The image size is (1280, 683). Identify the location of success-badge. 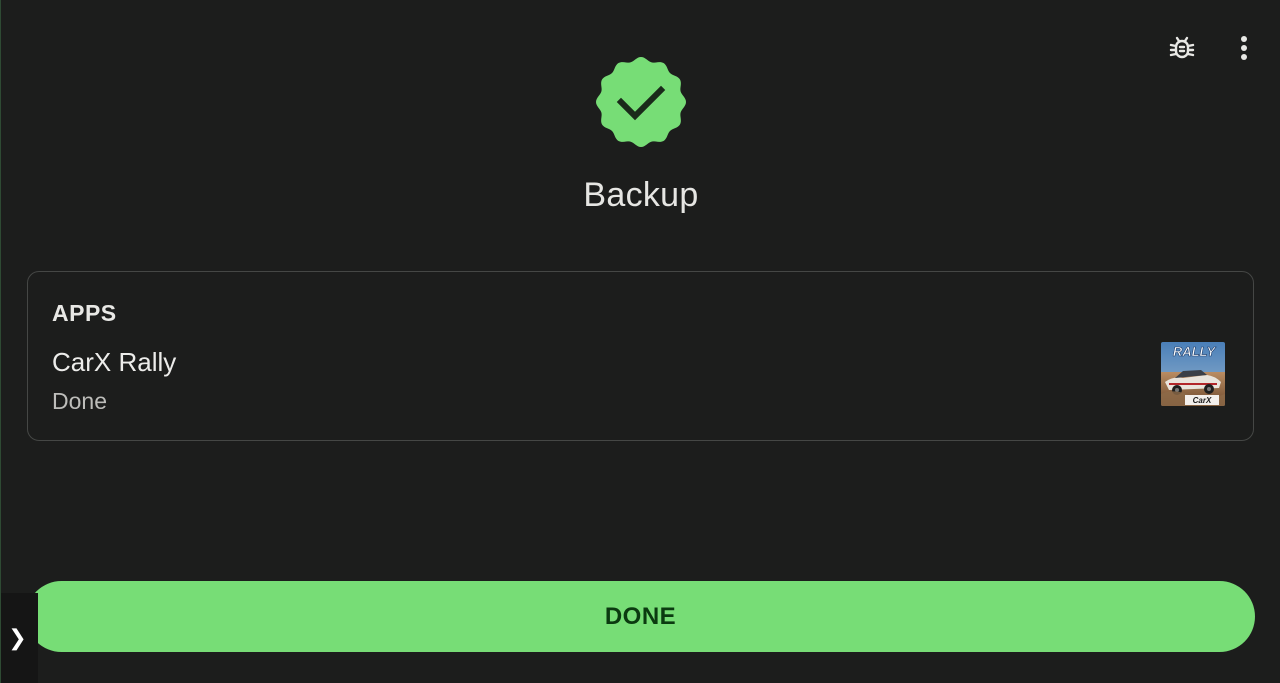
(641, 102).